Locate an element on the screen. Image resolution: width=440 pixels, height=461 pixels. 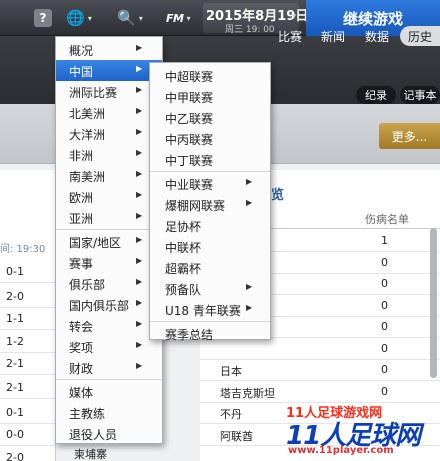
search-button: 🔍 ▾ is located at coordinates (130, 18).